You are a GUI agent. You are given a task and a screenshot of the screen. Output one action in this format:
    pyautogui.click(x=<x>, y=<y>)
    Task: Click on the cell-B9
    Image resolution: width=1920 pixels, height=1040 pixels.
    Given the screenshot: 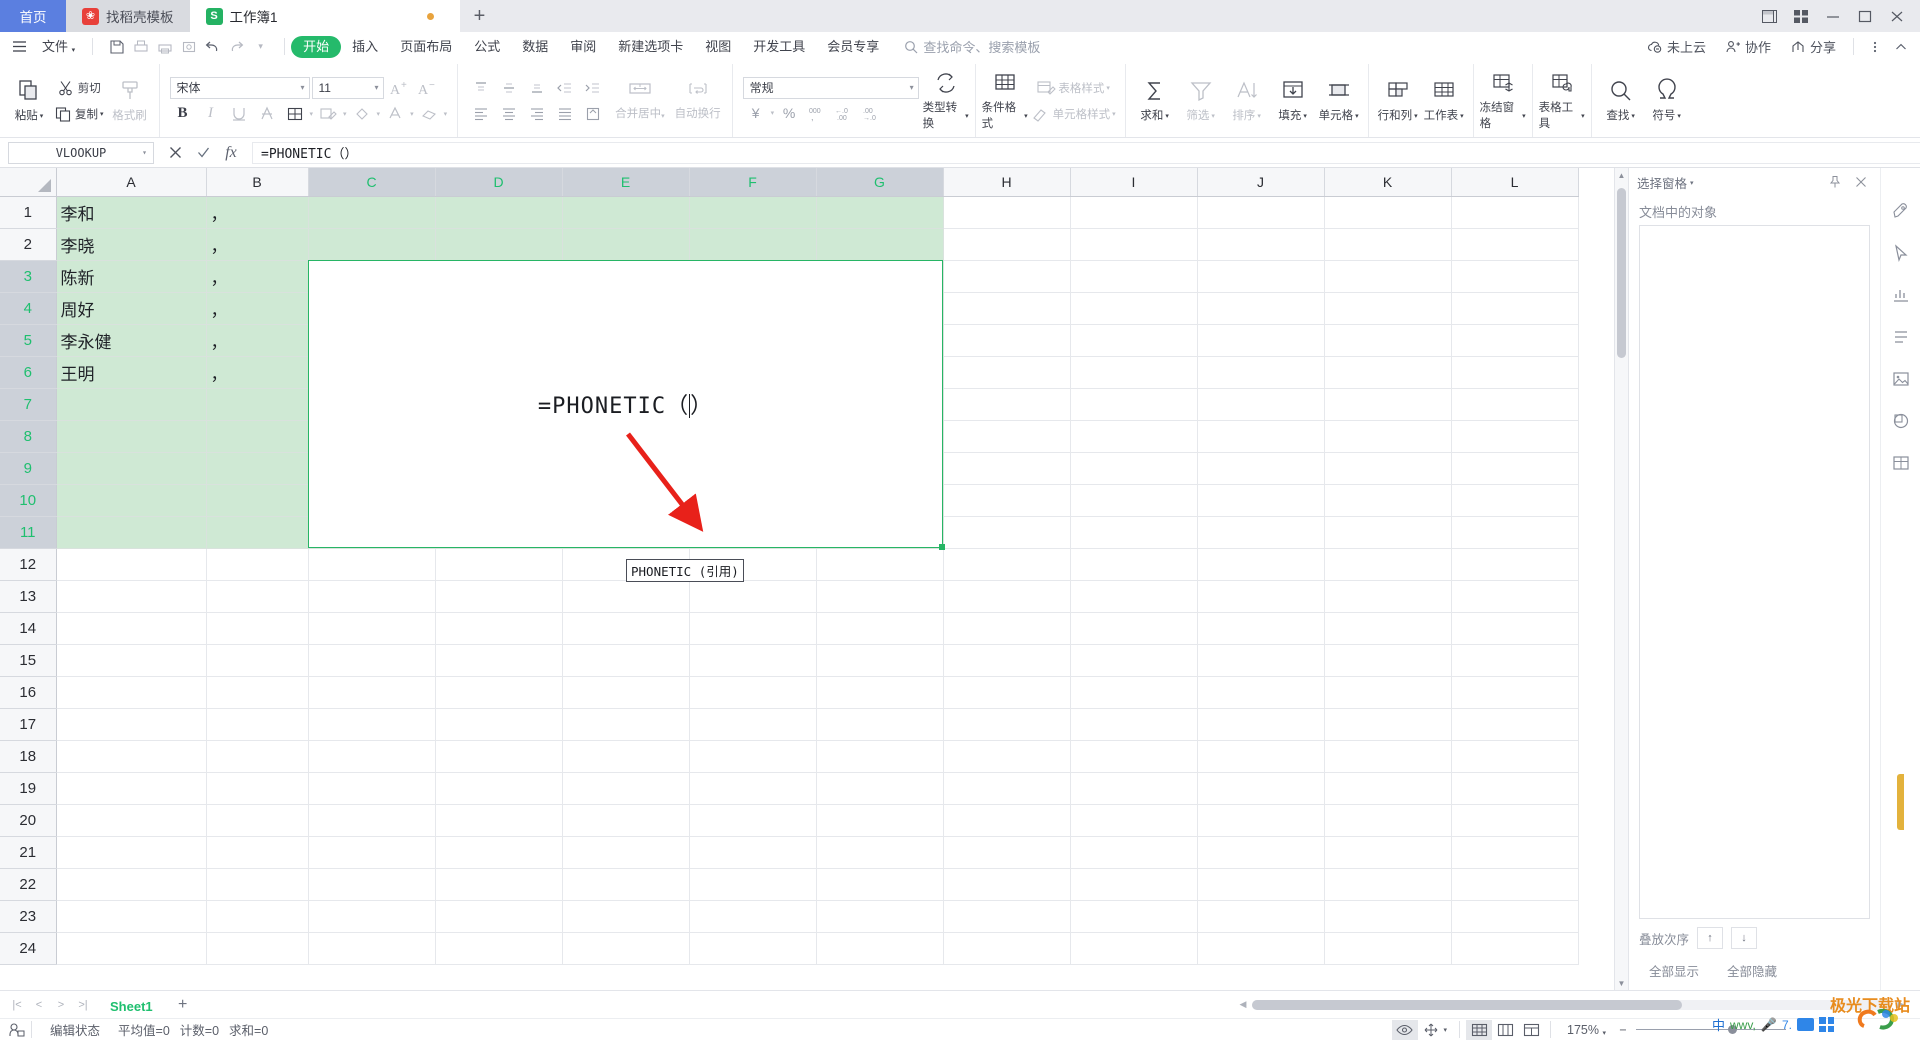 What is the action you would take?
    pyautogui.click(x=257, y=468)
    